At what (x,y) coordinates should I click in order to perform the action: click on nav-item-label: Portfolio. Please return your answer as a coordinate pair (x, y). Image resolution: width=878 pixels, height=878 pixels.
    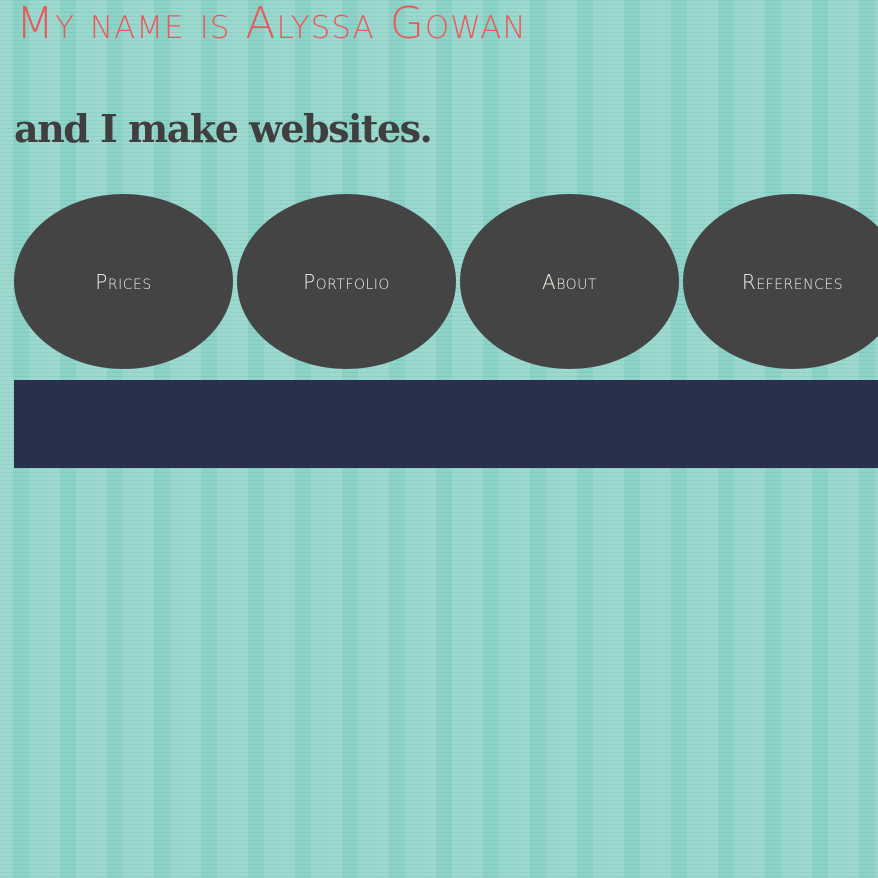
    Looking at the image, I should click on (346, 281).